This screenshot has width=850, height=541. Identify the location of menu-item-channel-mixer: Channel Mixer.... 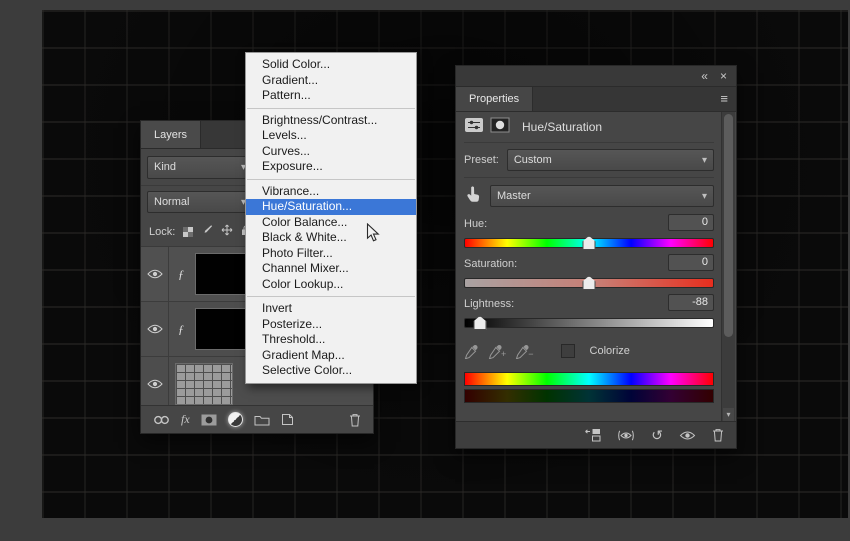
(331, 269).